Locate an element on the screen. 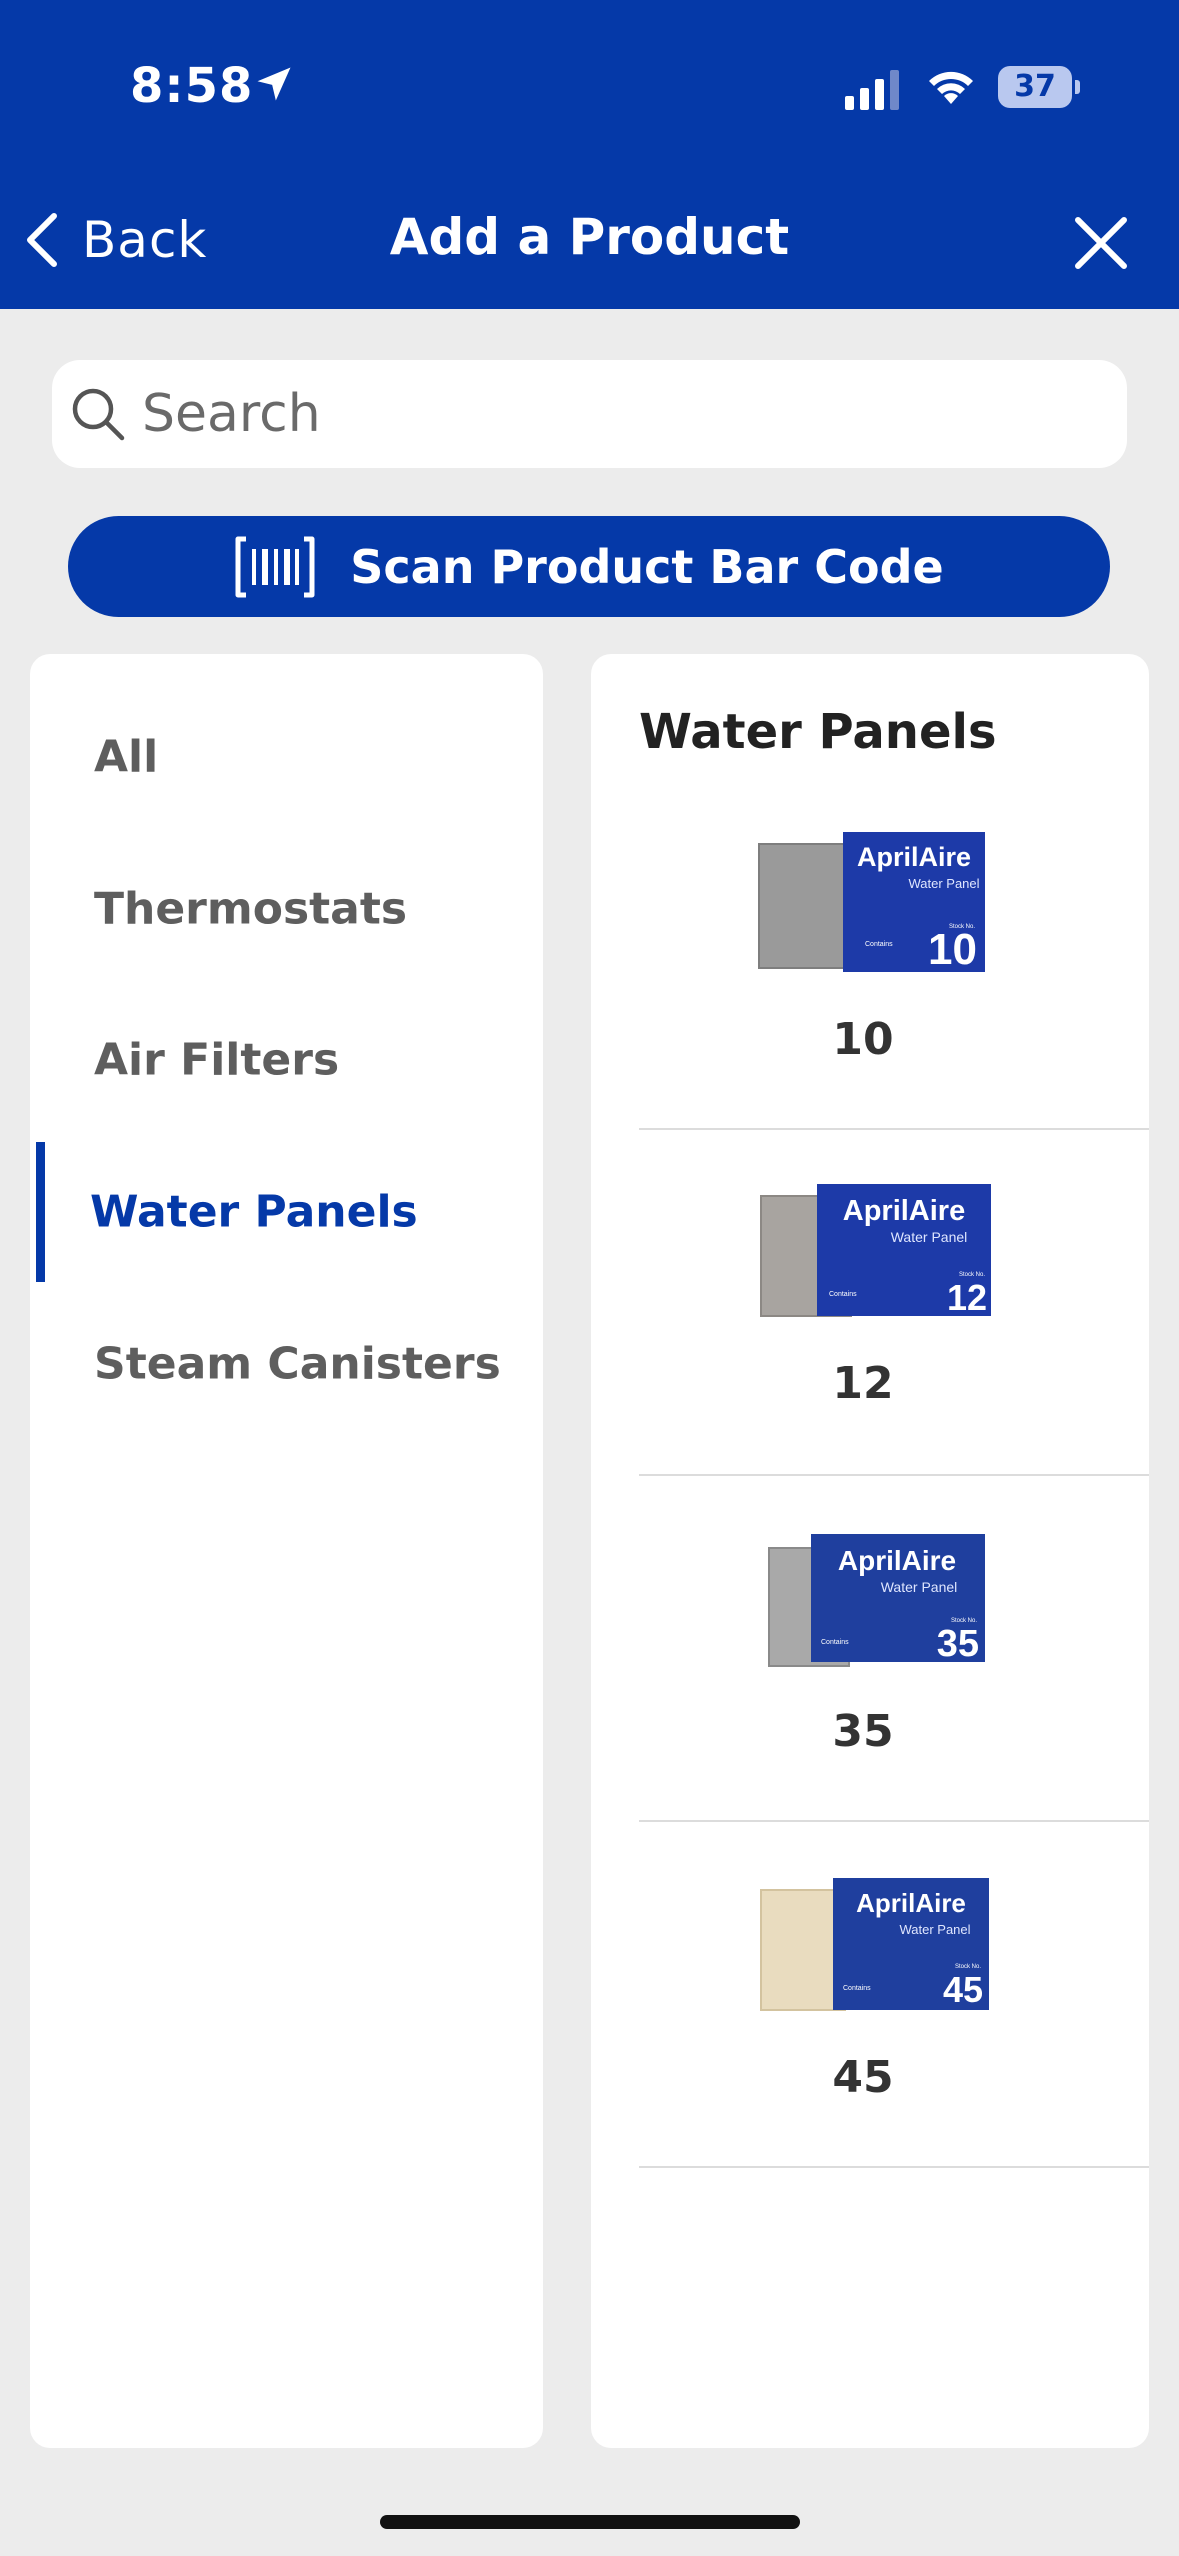 The height and width of the screenshot is (2556, 1179). barcode-icon is located at coordinates (275, 566).